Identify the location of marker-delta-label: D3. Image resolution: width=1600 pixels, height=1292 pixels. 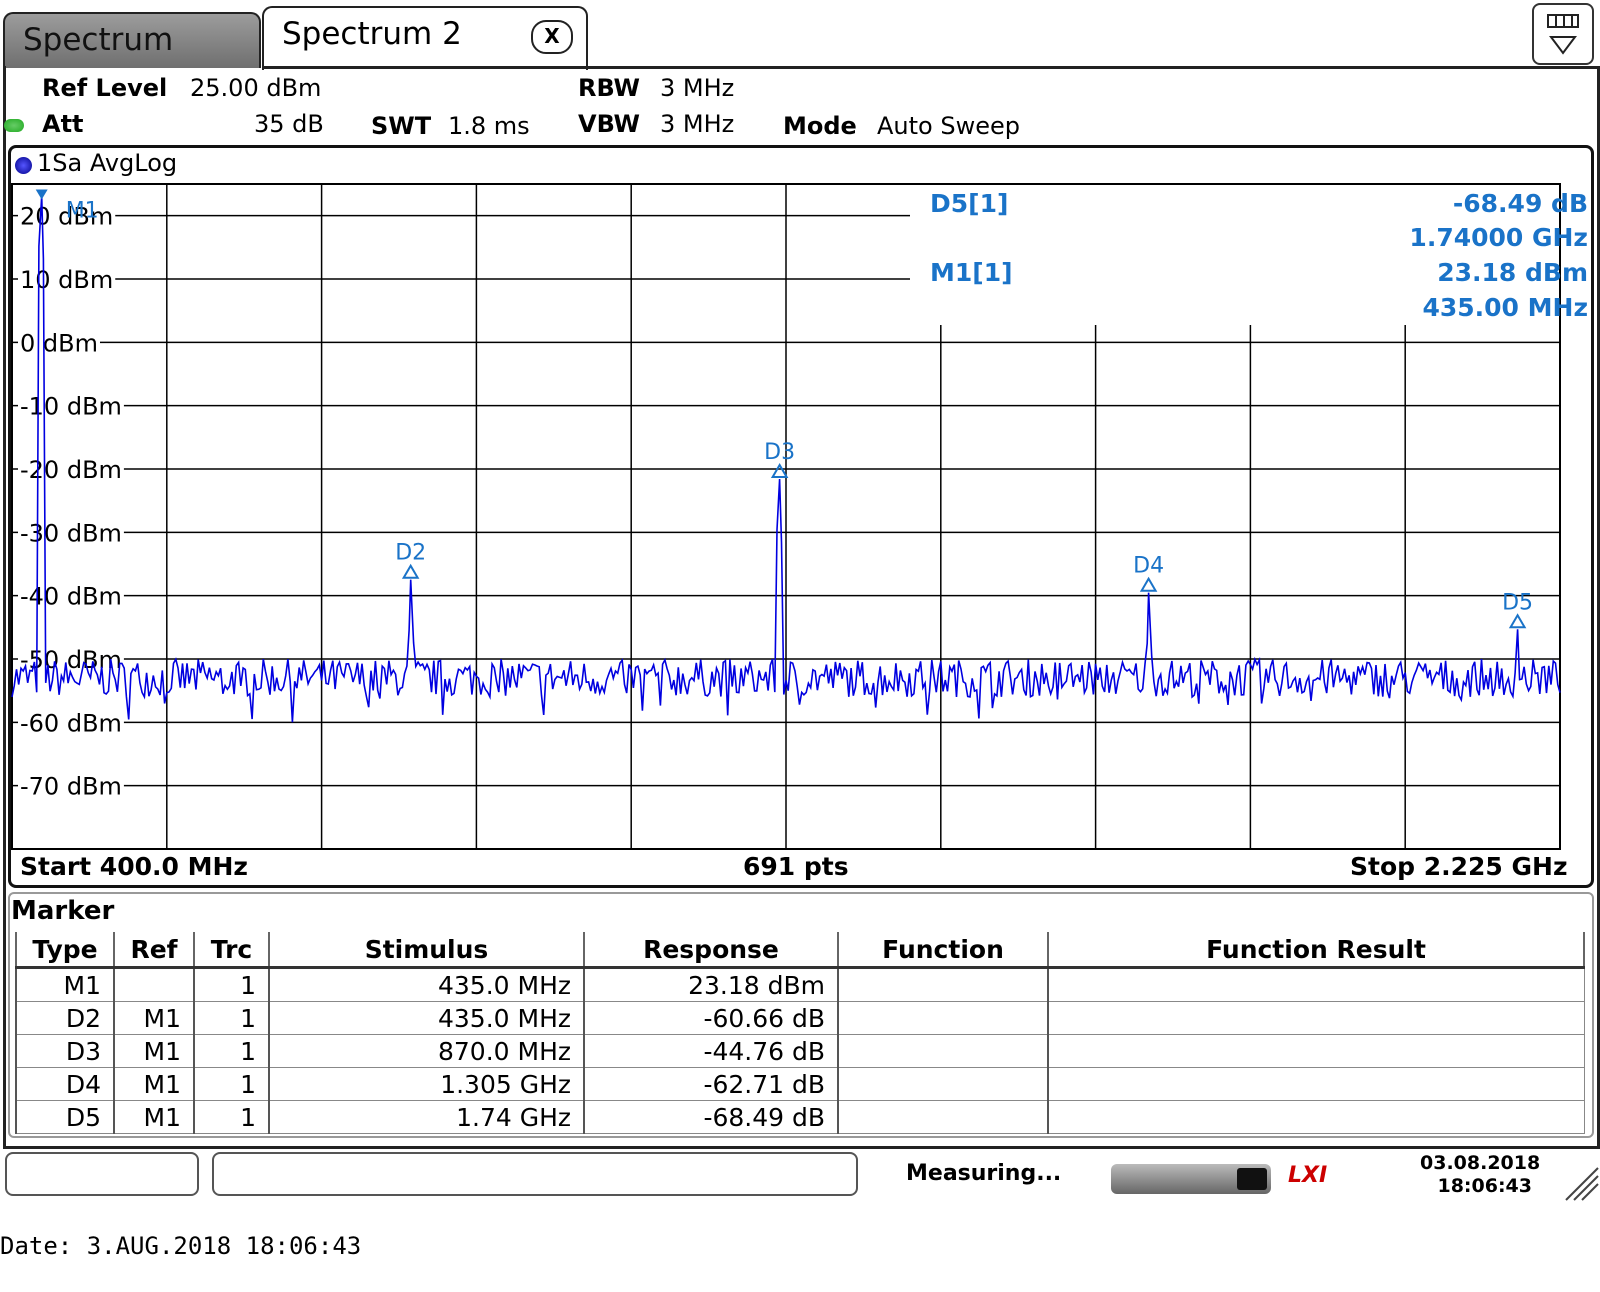
(779, 452).